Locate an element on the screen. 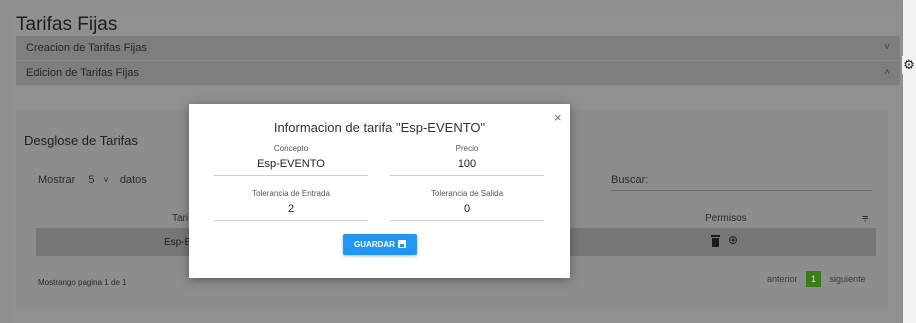 Image resolution: width=916 pixels, height=323 pixels. search-input is located at coordinates (741, 190).